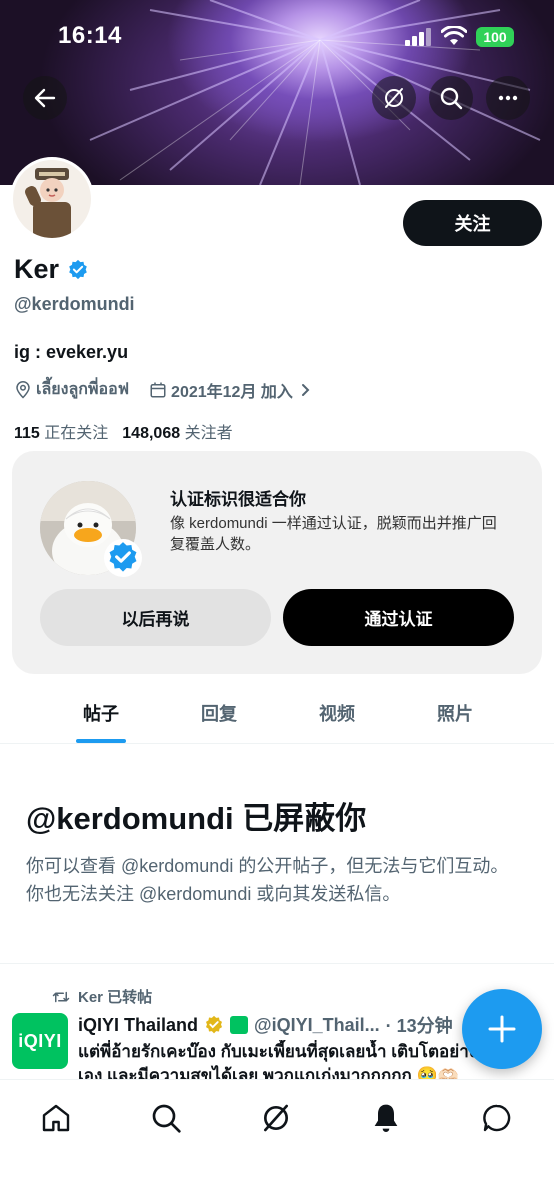 This screenshot has width=554, height=1199. I want to click on cellular-signal-icon, so click(418, 37).